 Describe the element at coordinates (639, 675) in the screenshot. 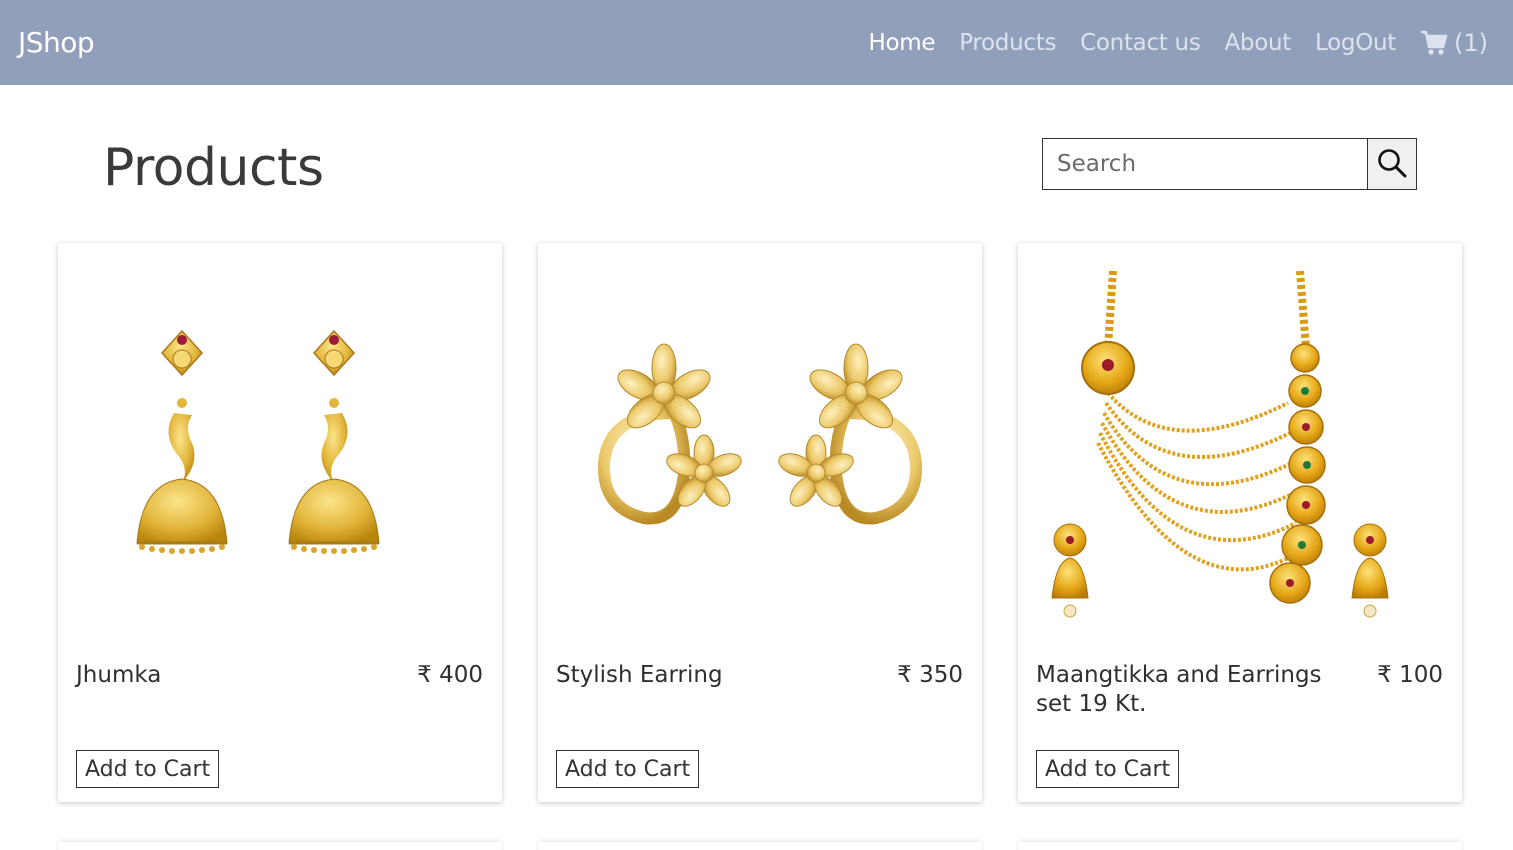

I see `product-name: Stylish Earring` at that location.